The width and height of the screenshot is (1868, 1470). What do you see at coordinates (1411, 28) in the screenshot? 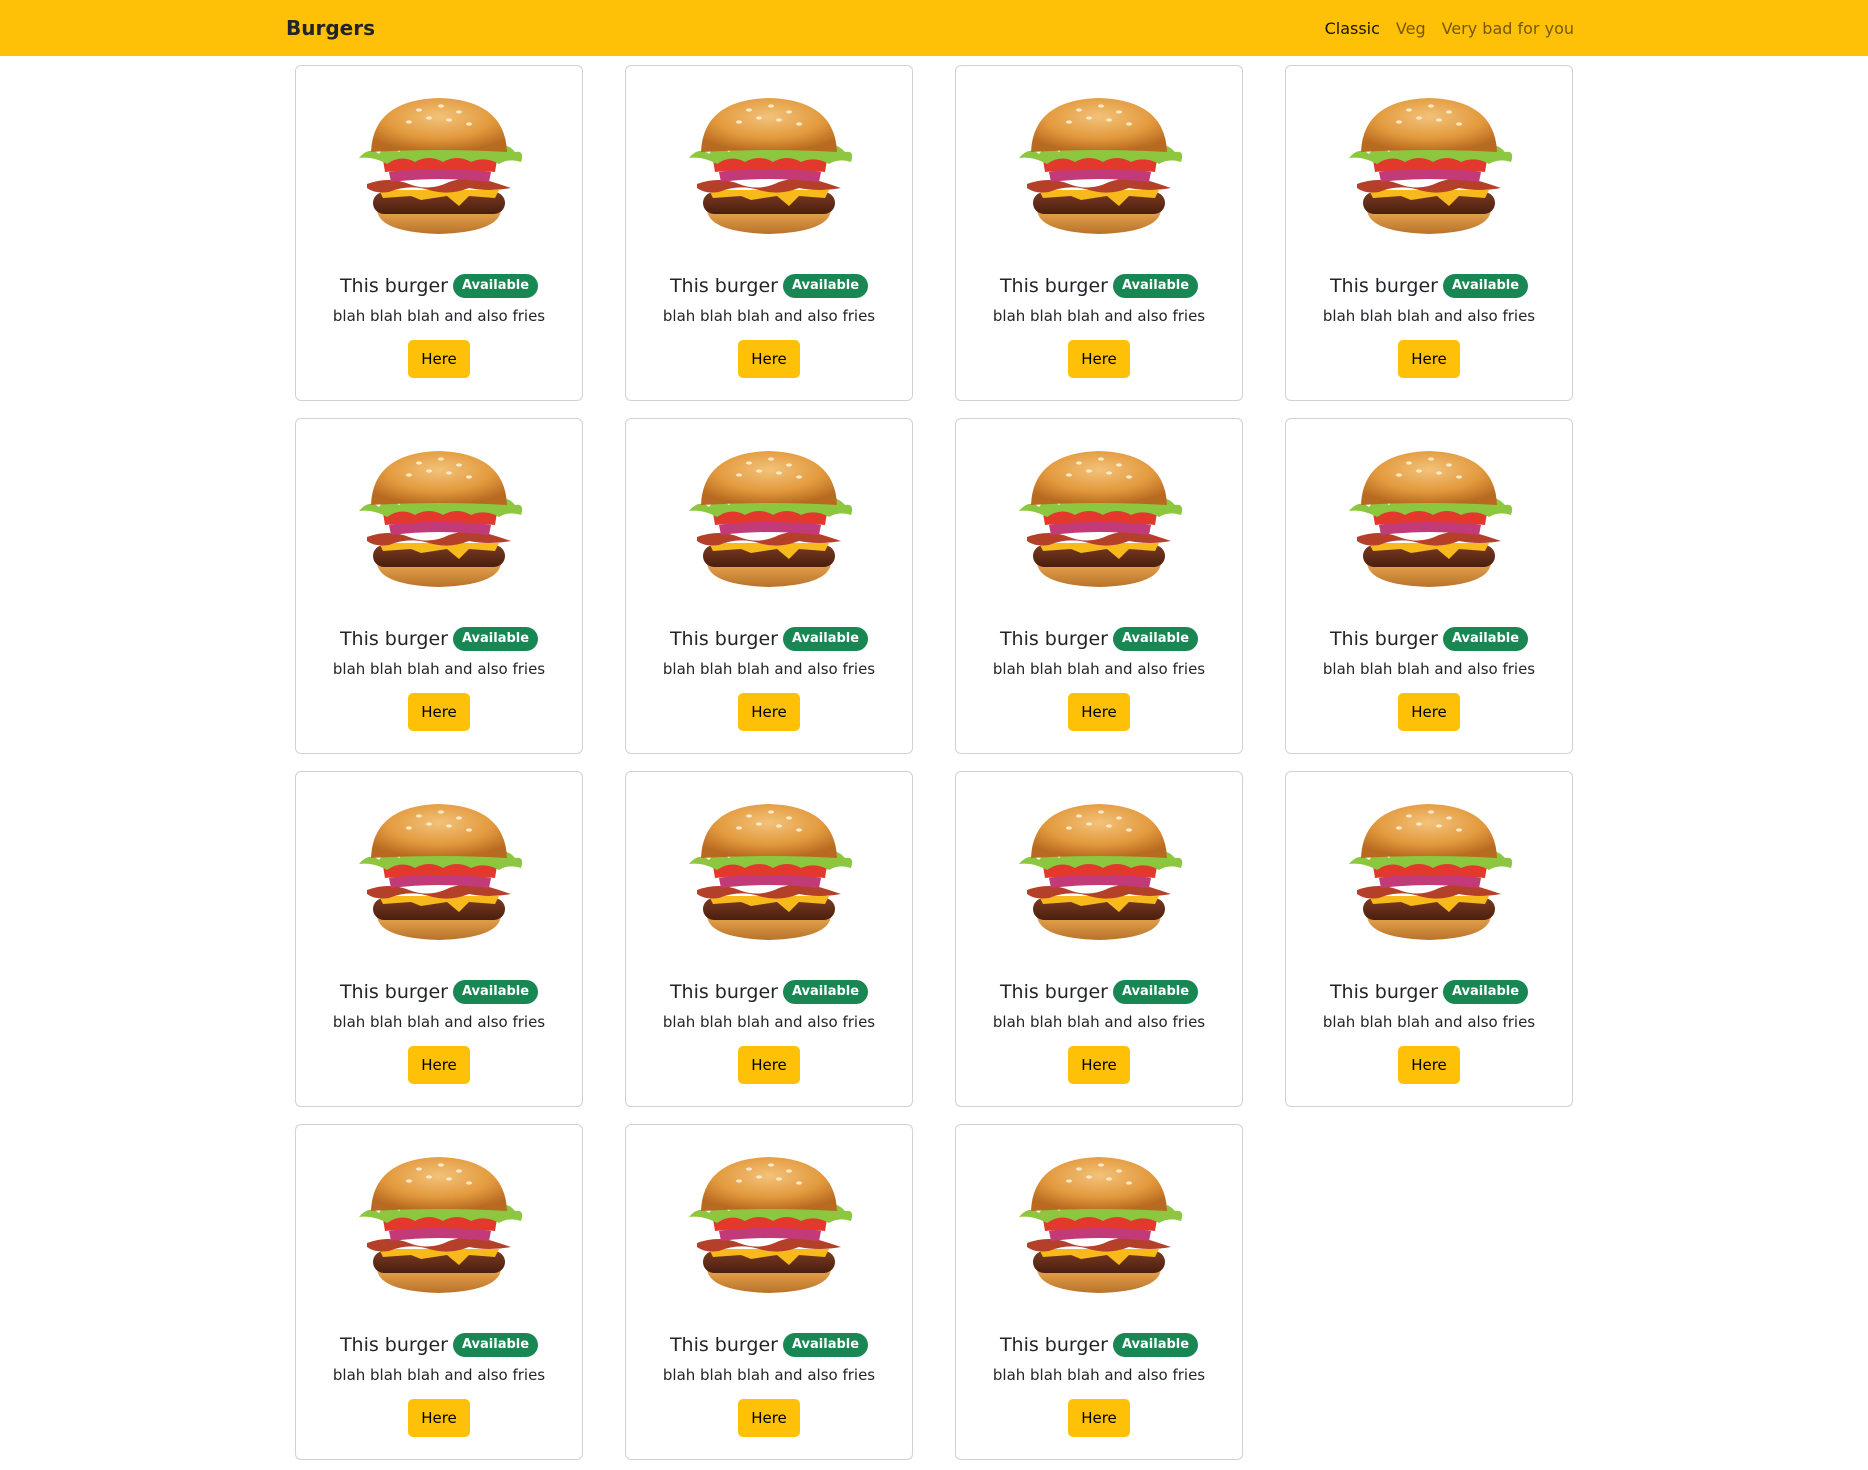
I see `nav-link-veg: Veg` at bounding box center [1411, 28].